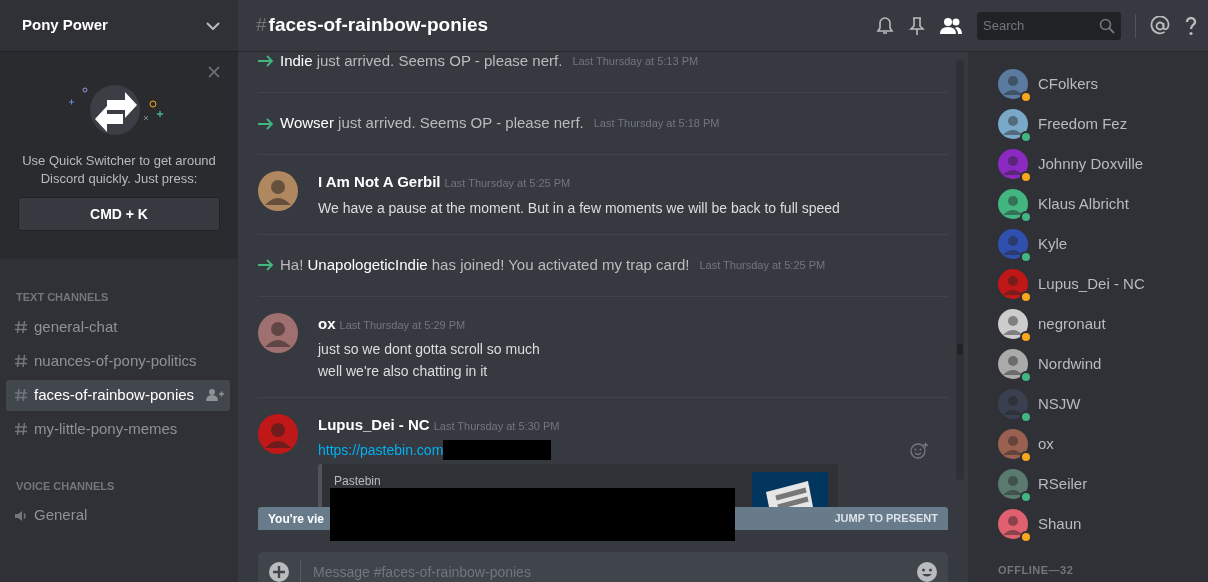 This screenshot has width=1208, height=582. What do you see at coordinates (358, 481) in the screenshot?
I see `embed-provider: Pastebin` at bounding box center [358, 481].